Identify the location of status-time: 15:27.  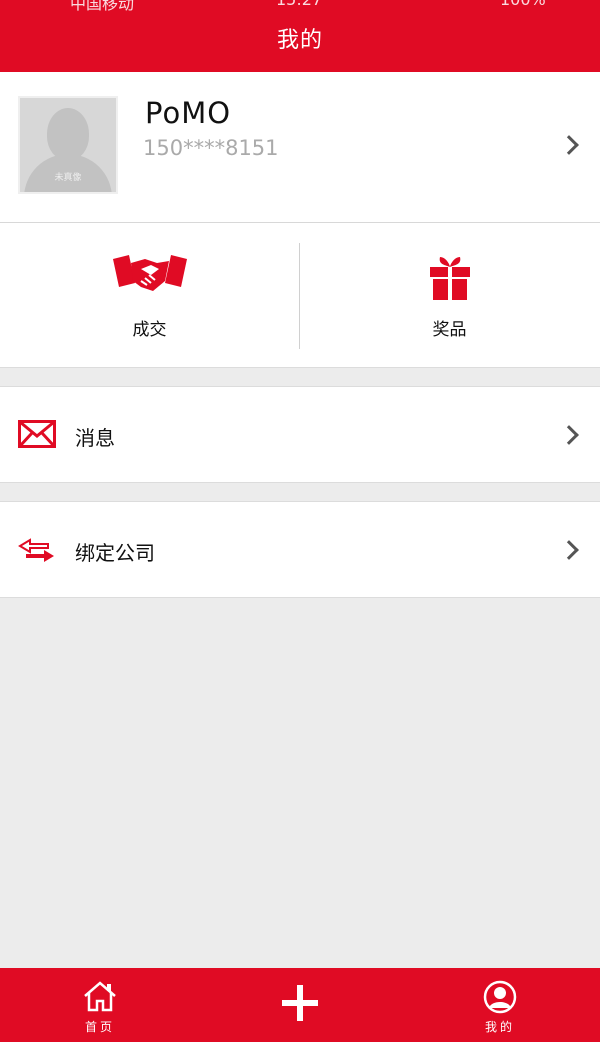
(299, 4).